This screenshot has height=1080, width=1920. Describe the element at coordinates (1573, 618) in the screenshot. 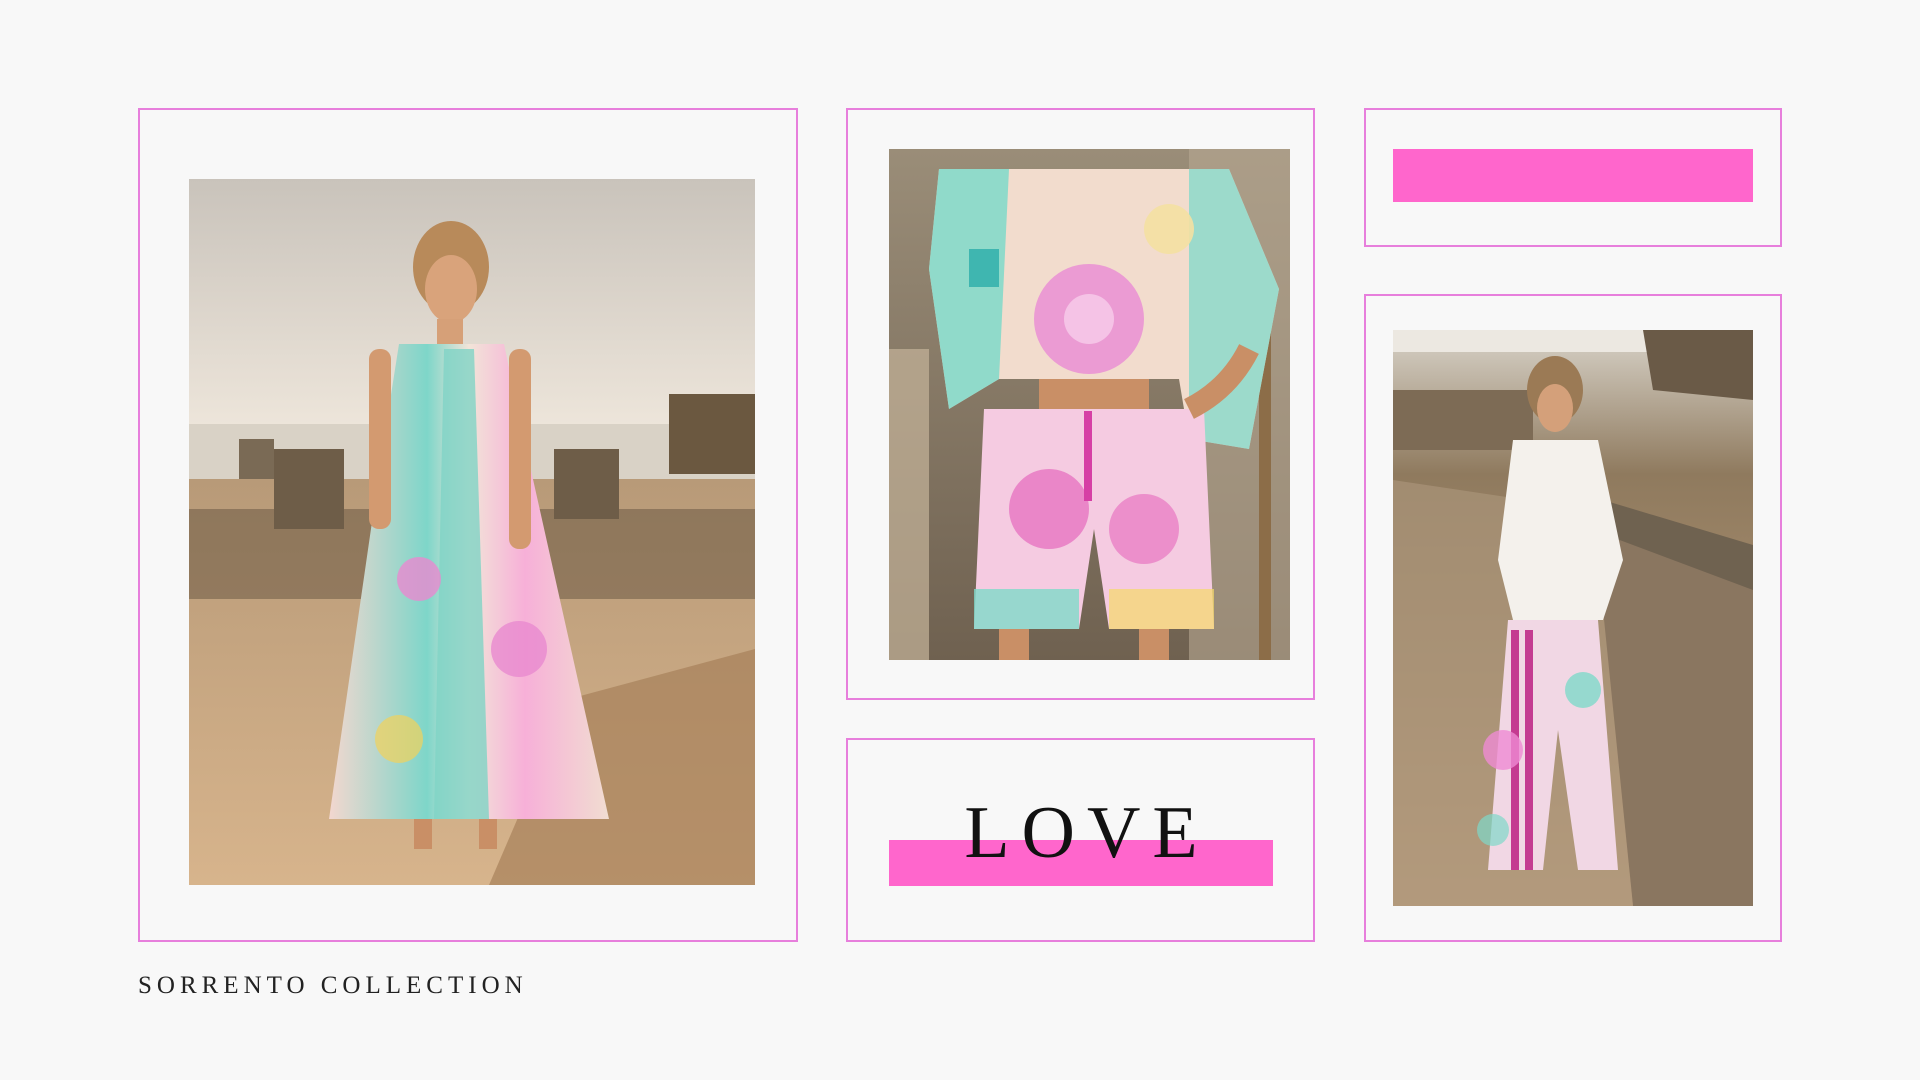

I see `right-photo-pants` at that location.